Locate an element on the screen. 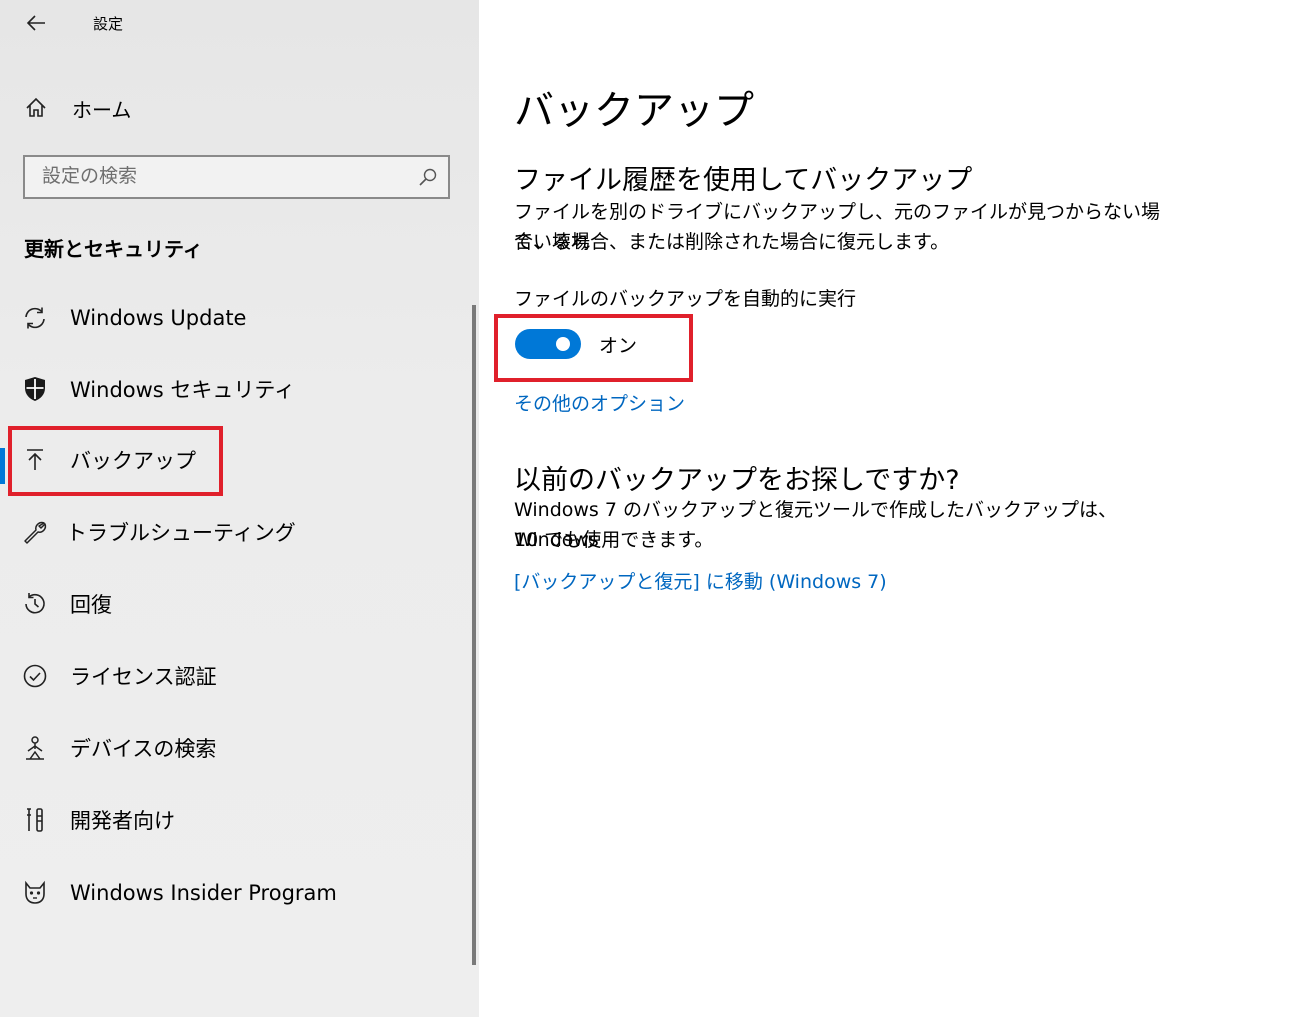 Image resolution: width=1307 pixels, height=1017 pixels. highlight-box-backup is located at coordinates (115, 461).